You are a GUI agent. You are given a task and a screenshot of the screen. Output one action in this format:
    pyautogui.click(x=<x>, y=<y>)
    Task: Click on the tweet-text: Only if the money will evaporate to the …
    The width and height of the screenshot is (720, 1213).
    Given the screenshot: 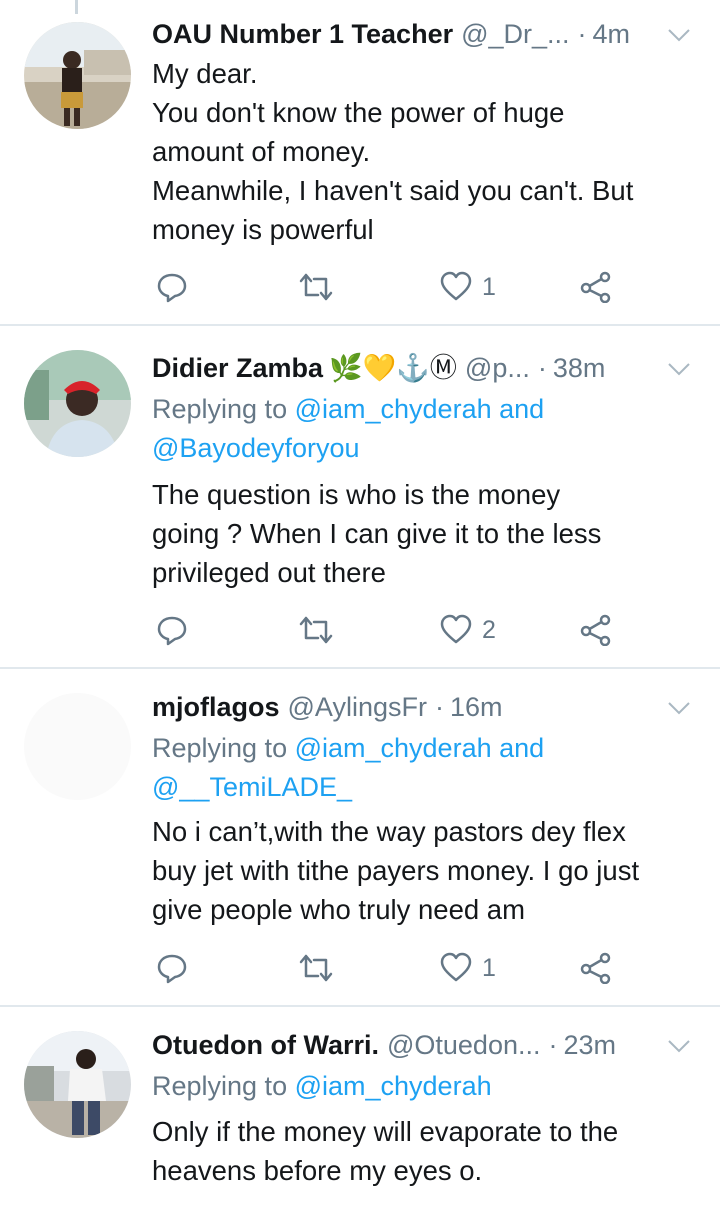 What is the action you would take?
    pyautogui.click(x=422, y=1151)
    